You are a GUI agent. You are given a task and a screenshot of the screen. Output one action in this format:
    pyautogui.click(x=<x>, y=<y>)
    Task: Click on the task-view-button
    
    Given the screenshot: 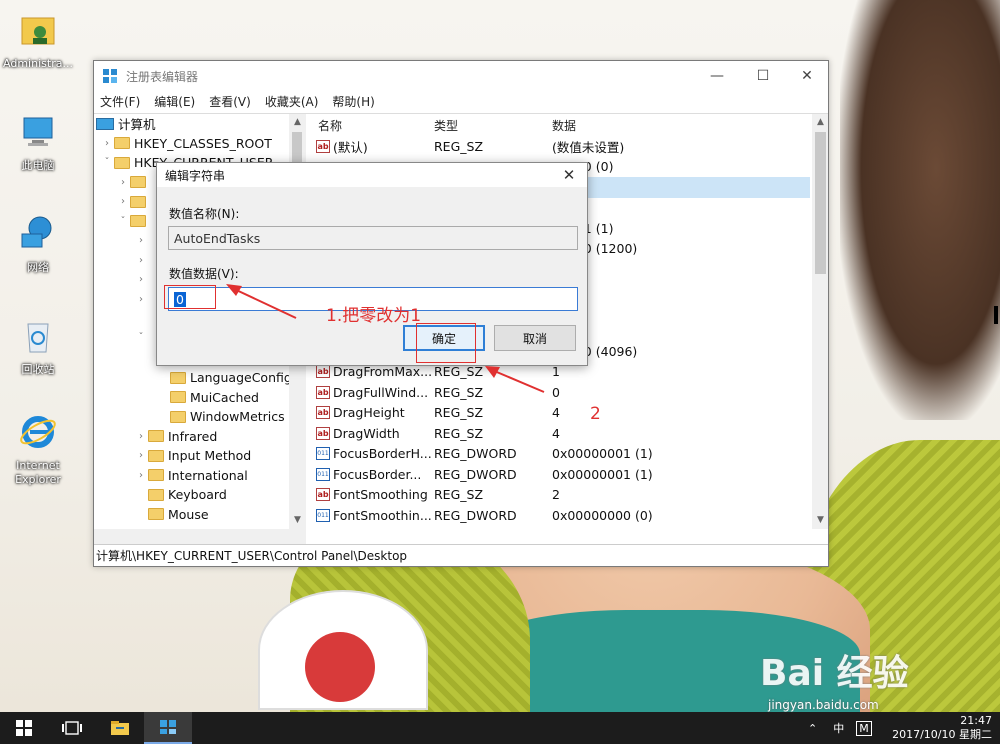 What is the action you would take?
    pyautogui.click(x=72, y=728)
    